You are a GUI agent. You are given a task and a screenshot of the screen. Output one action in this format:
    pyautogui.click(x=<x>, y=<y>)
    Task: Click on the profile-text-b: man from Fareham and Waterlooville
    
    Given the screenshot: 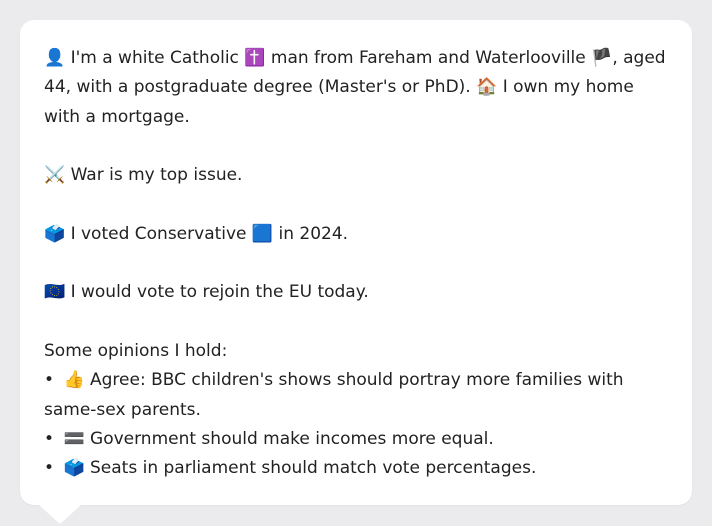 What is the action you would take?
    pyautogui.click(x=428, y=58)
    